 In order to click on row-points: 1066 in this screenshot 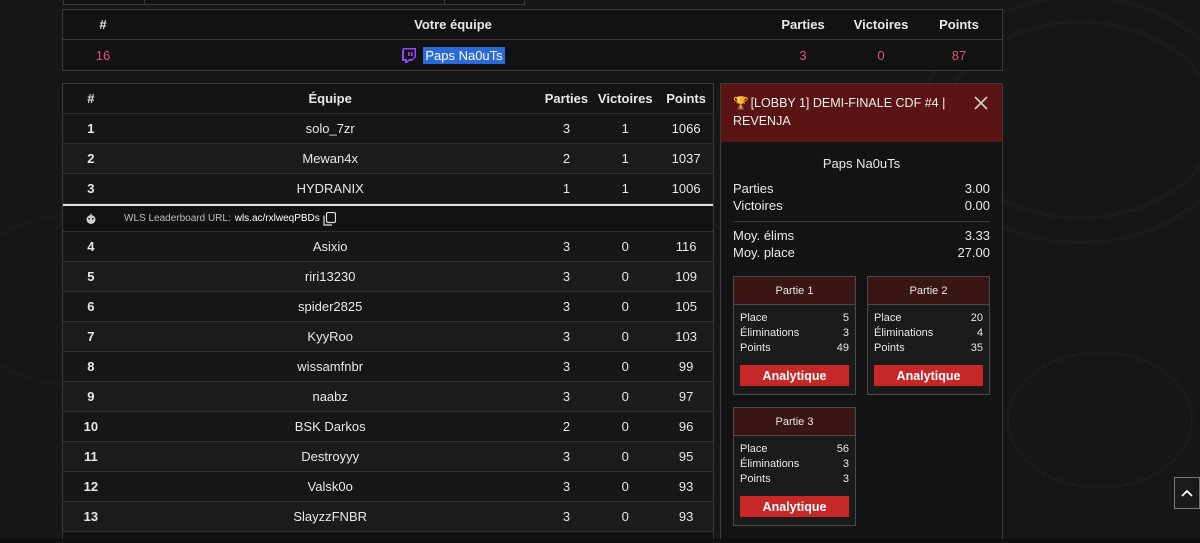, I will do `click(686, 128)`.